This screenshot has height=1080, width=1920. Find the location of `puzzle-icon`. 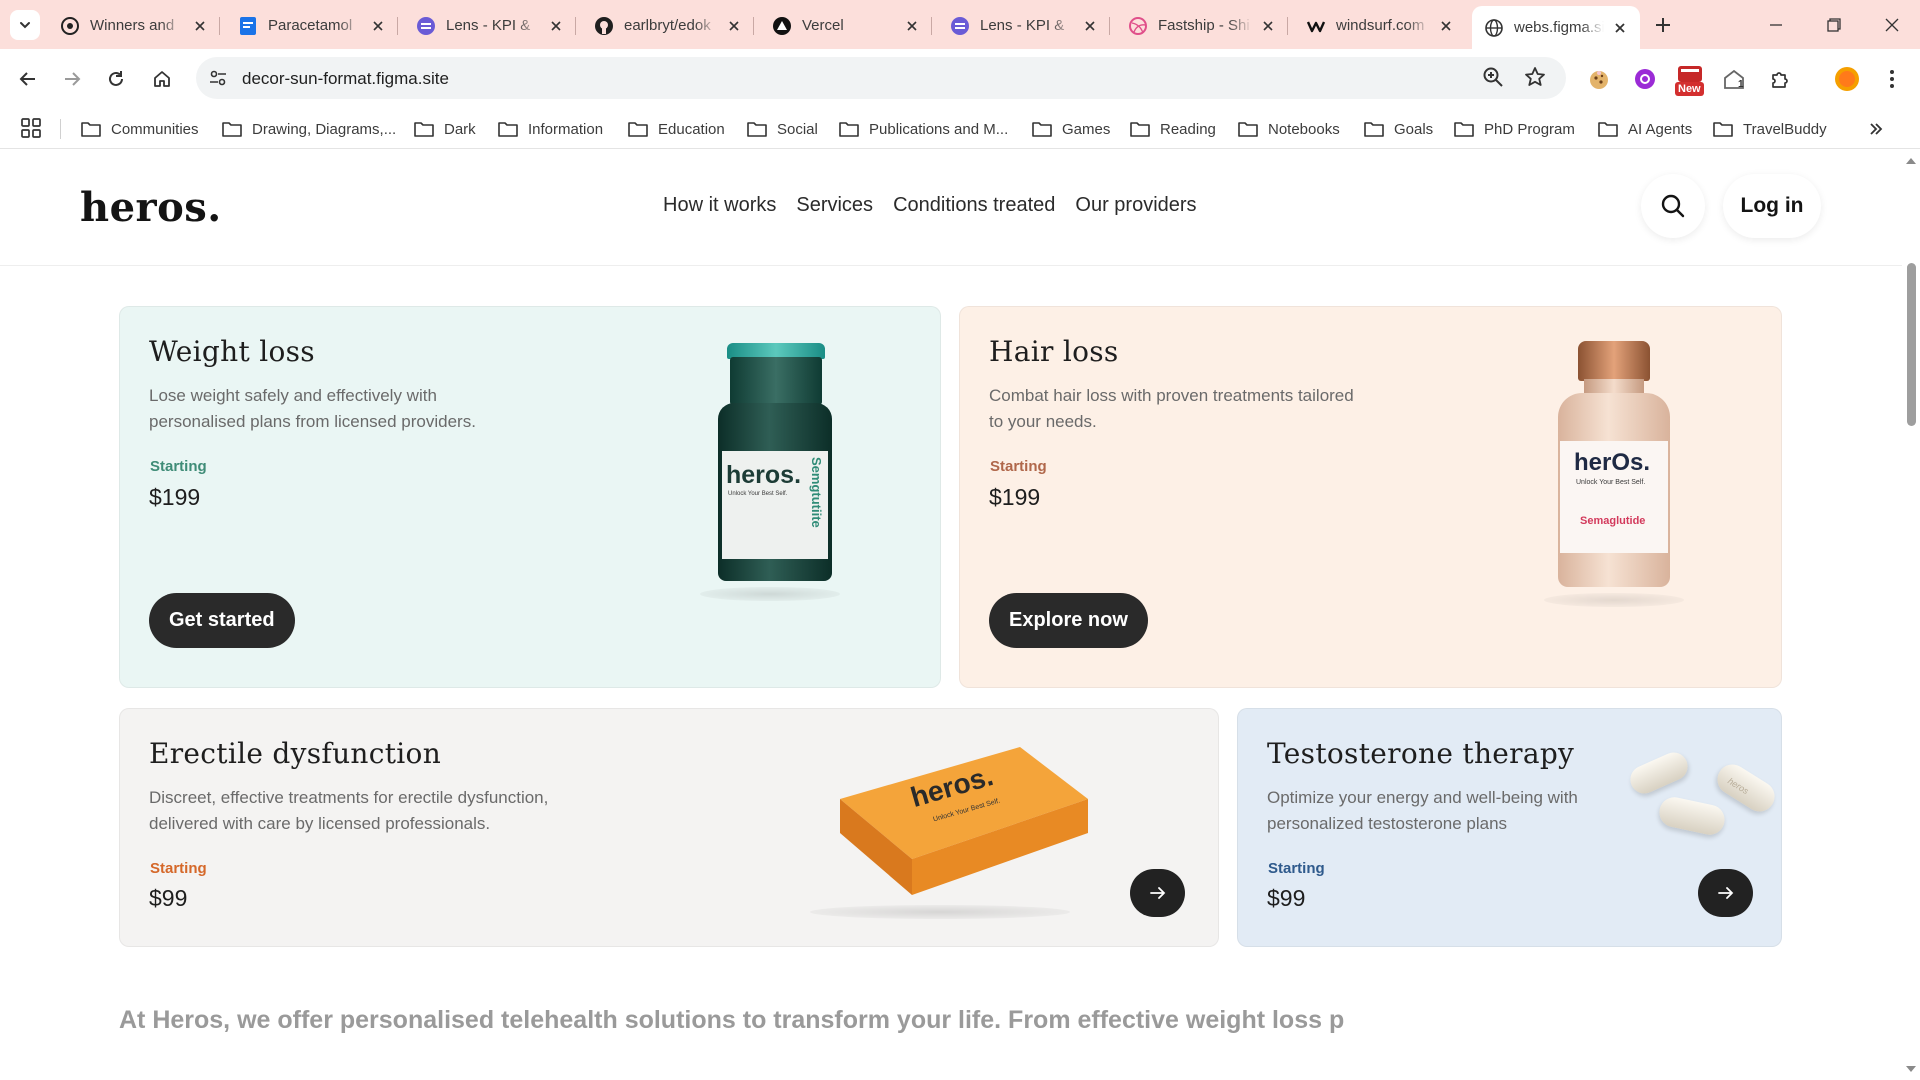

puzzle-icon is located at coordinates (1781, 79).